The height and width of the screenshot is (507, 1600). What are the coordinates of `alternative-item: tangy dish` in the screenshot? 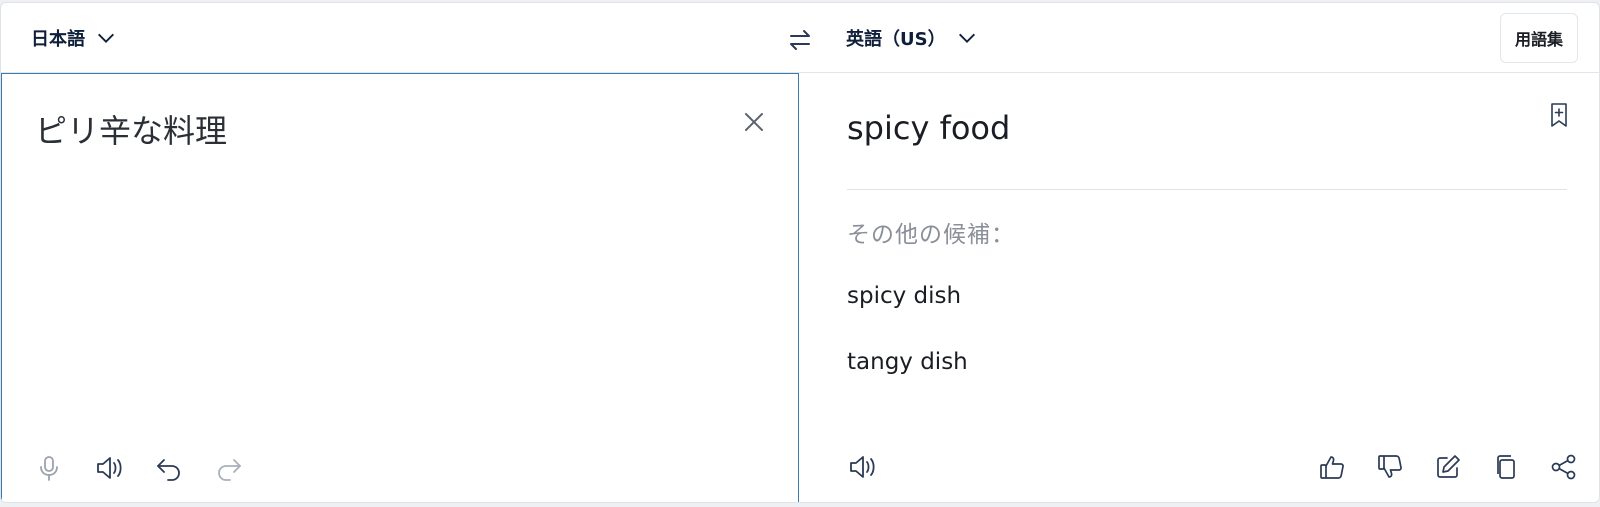 It's located at (907, 362).